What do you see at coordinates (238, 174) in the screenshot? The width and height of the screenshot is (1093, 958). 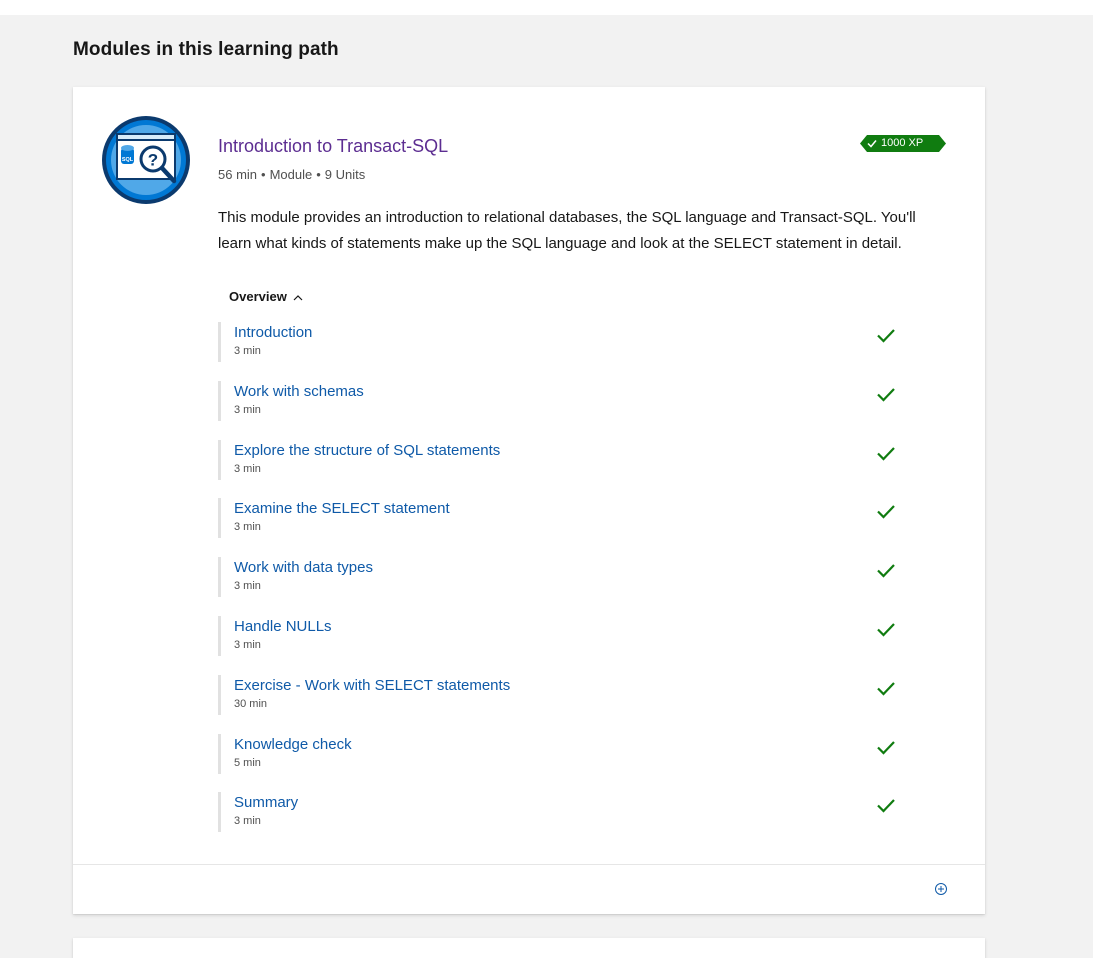 I see `module-duration: 56 min` at bounding box center [238, 174].